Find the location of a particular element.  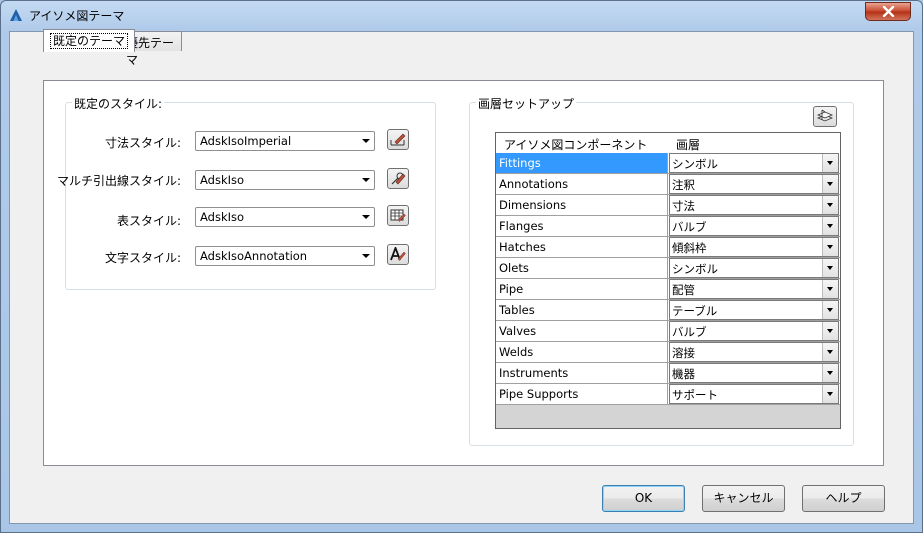

app-logo-icon is located at coordinates (16, 15).